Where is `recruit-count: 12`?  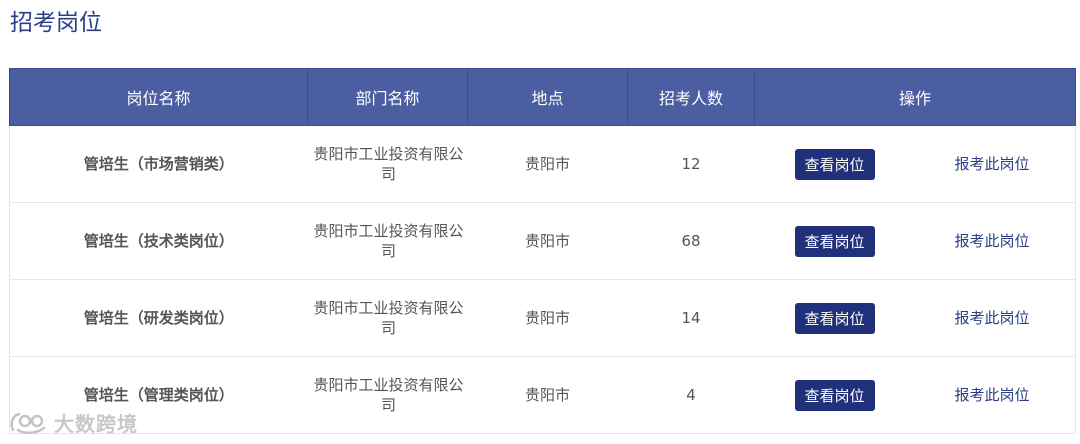
recruit-count: 12 is located at coordinates (691, 164).